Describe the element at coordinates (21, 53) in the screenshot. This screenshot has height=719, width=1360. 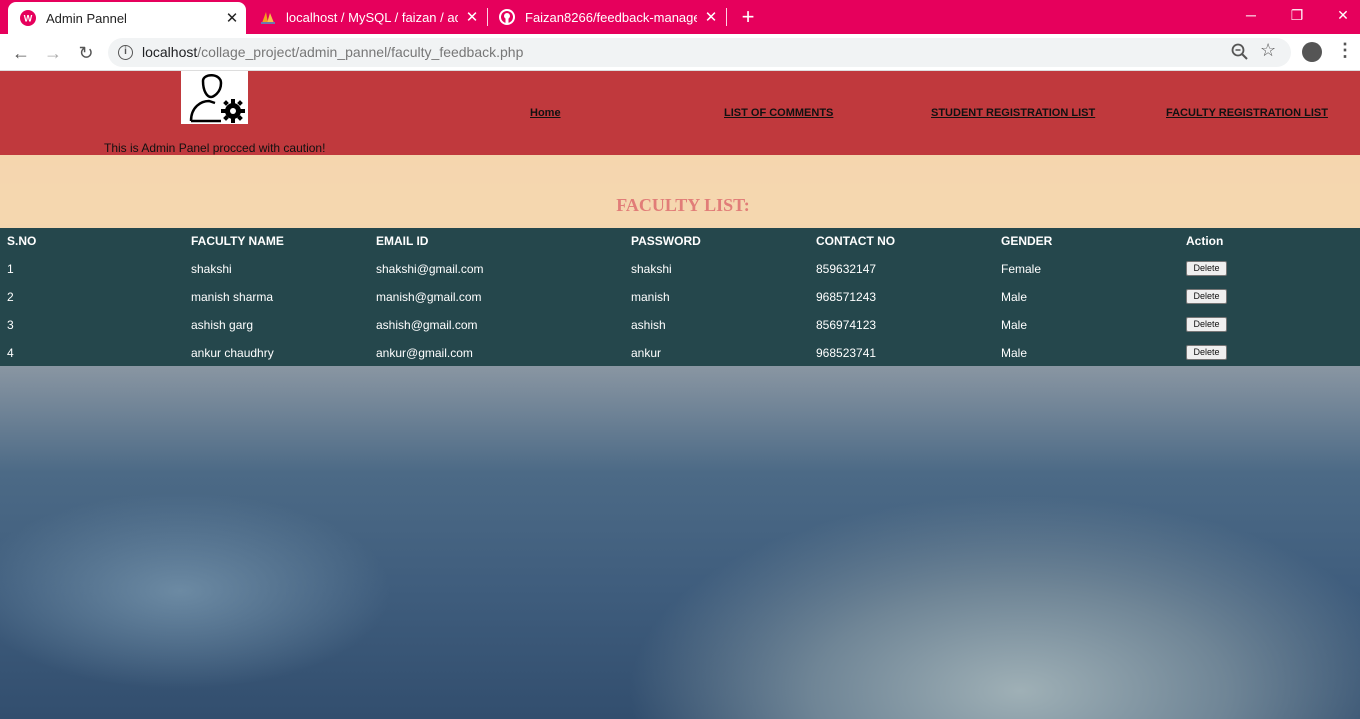
I see `back-button: ←` at that location.